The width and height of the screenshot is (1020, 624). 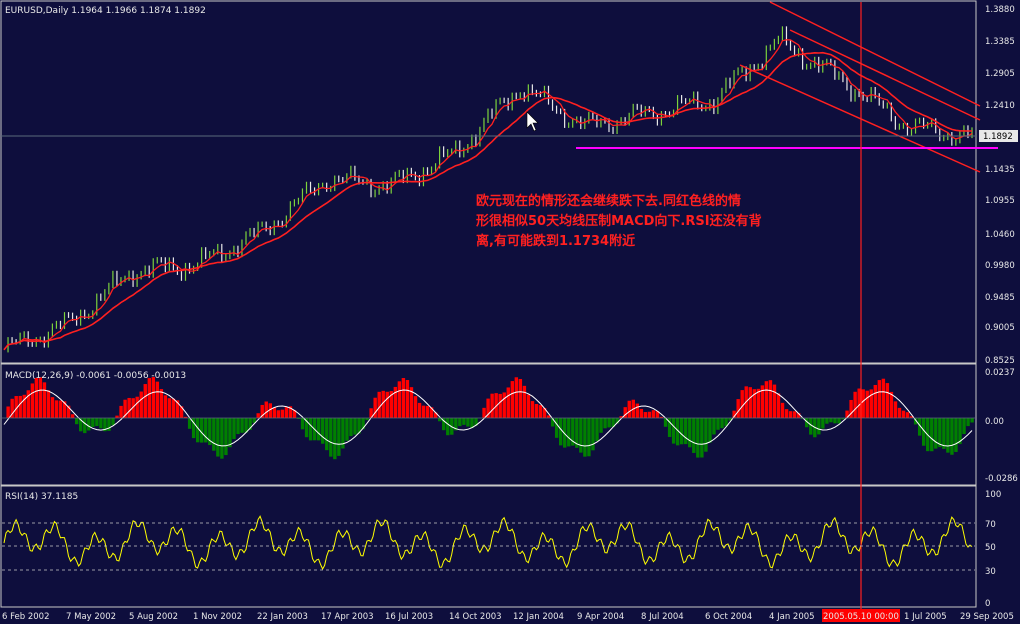 I want to click on price-tick-label: 1.2905, so click(x=1000, y=74).